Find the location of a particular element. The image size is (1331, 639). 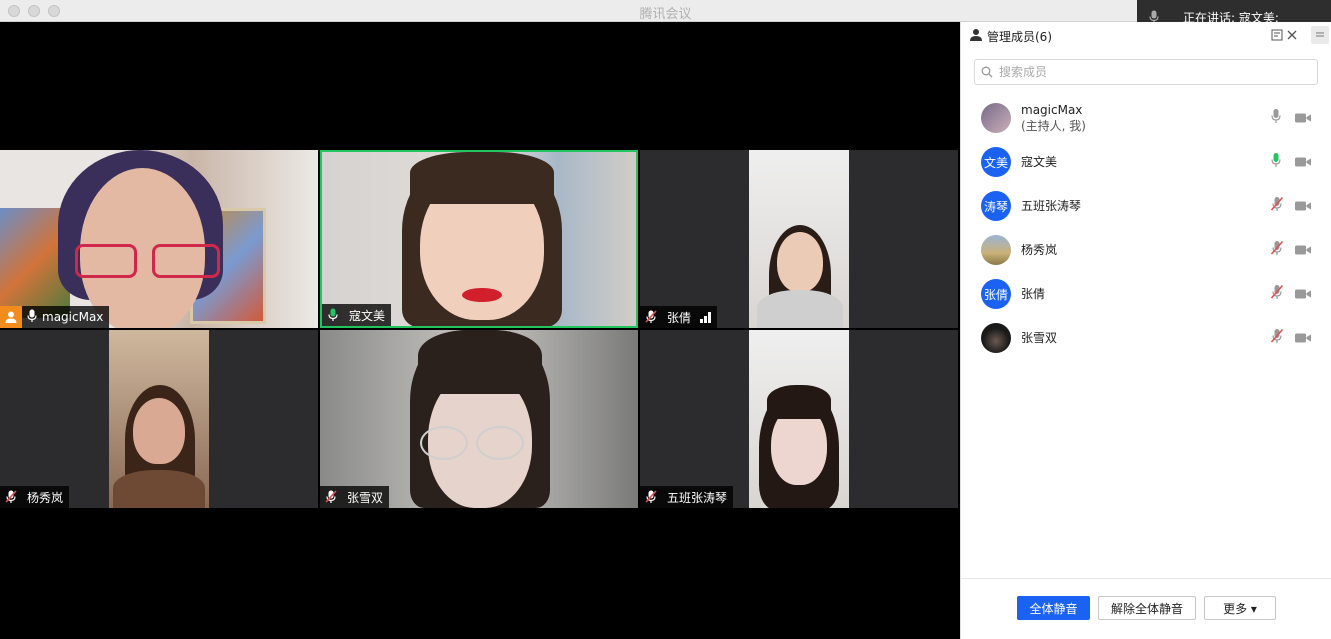

host-icon is located at coordinates (11, 317).